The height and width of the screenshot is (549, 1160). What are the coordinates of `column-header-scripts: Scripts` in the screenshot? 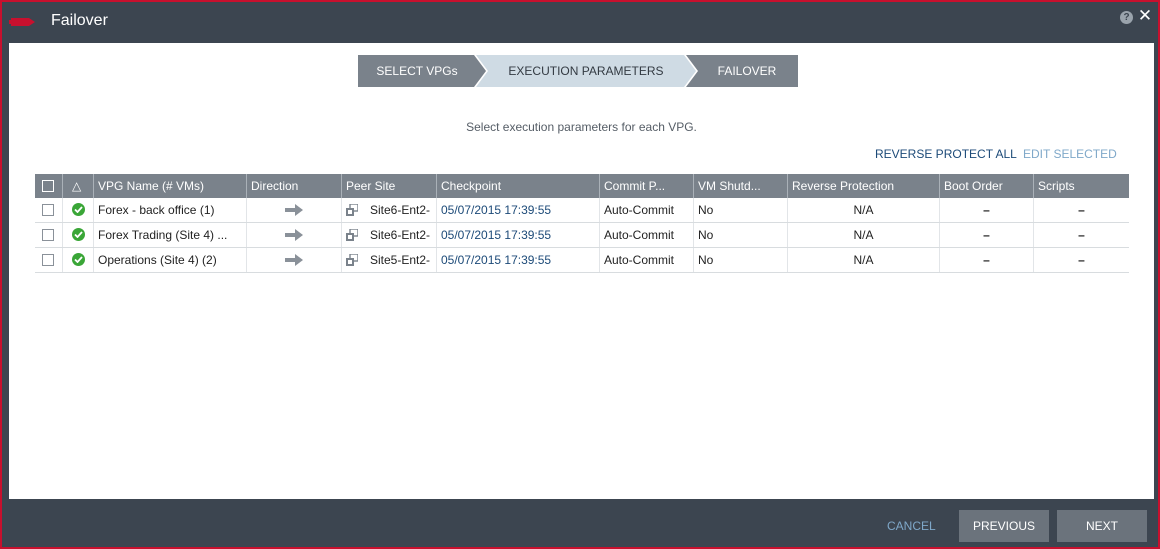 It's located at (1081, 186).